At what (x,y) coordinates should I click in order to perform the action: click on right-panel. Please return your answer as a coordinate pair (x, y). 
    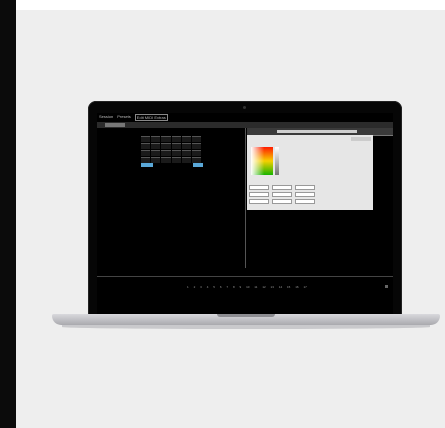
    Looking at the image, I should click on (320, 193).